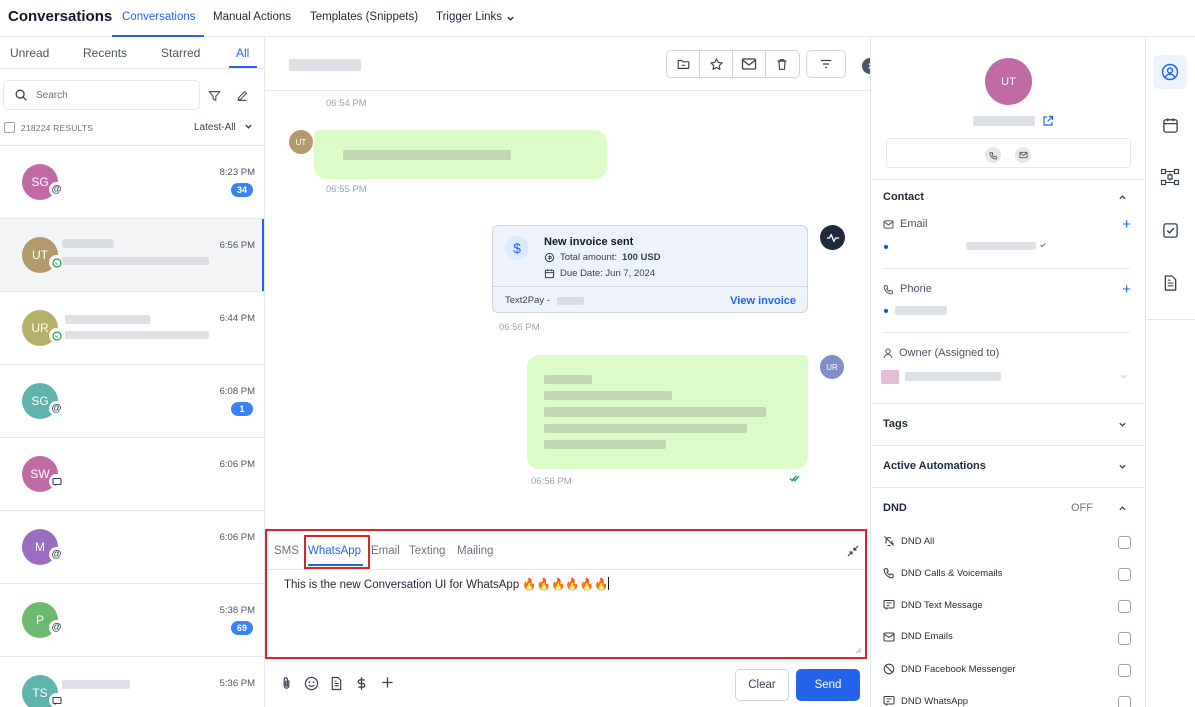  What do you see at coordinates (132, 620) in the screenshot?
I see `conversation-item: P @ 5:38 PM 69` at bounding box center [132, 620].